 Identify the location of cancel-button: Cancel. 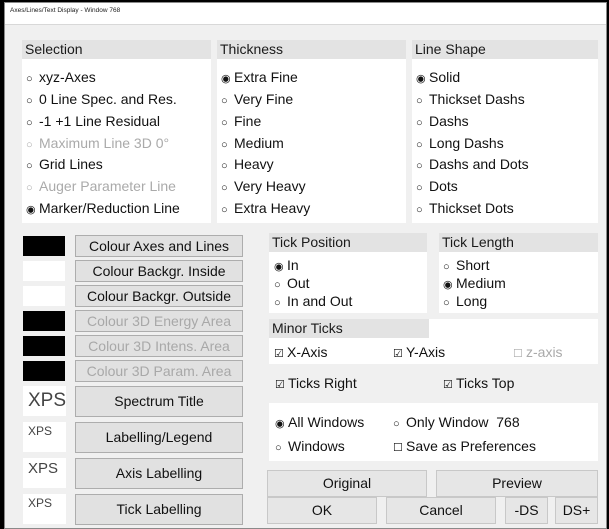
(441, 510).